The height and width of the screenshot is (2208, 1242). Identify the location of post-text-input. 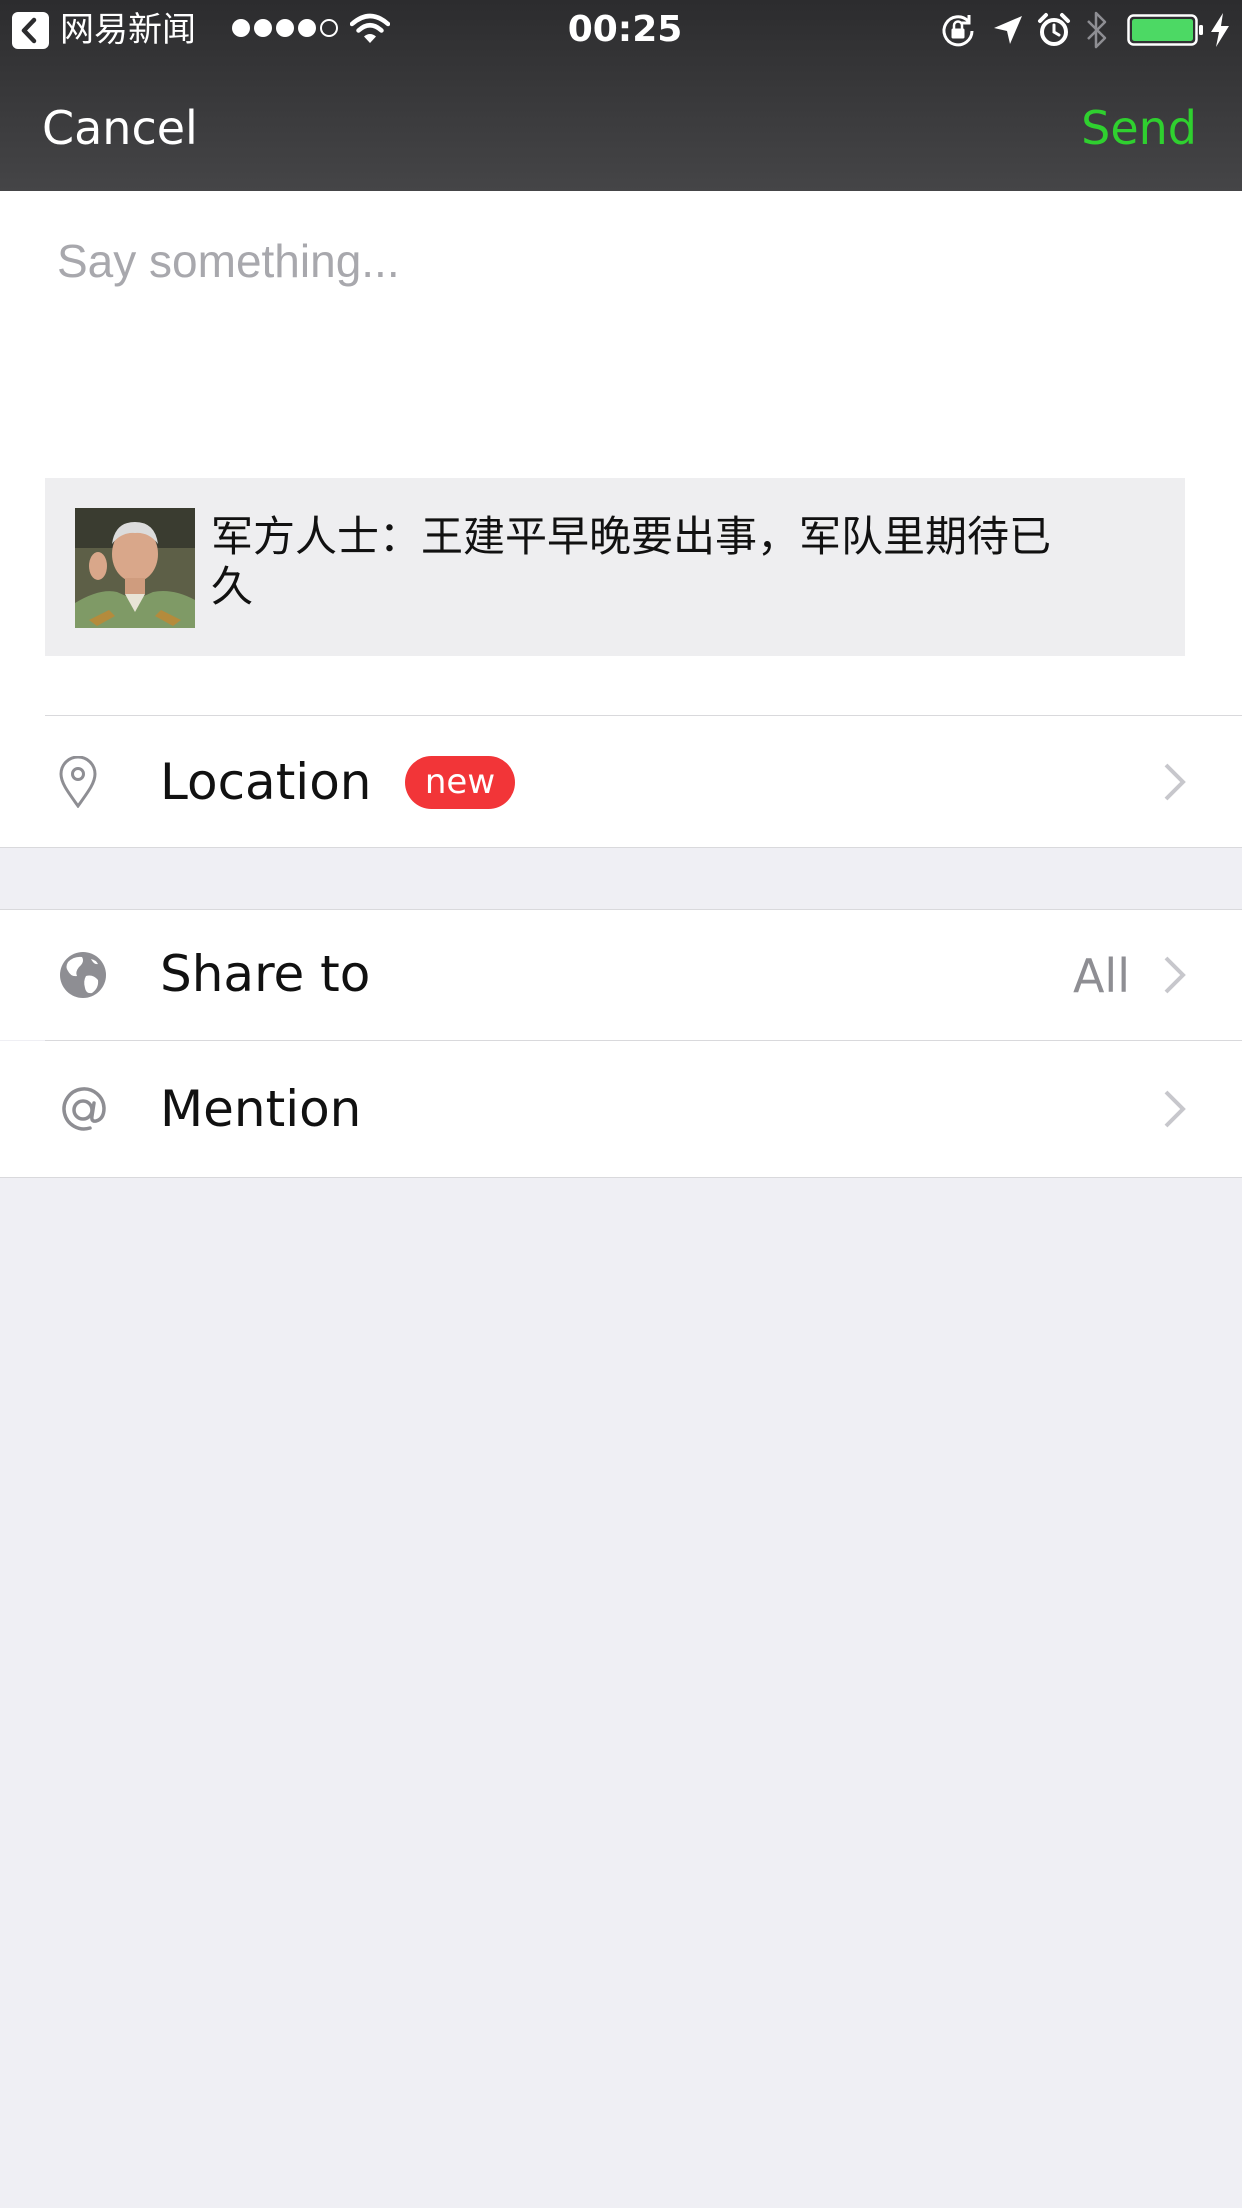
(620, 311).